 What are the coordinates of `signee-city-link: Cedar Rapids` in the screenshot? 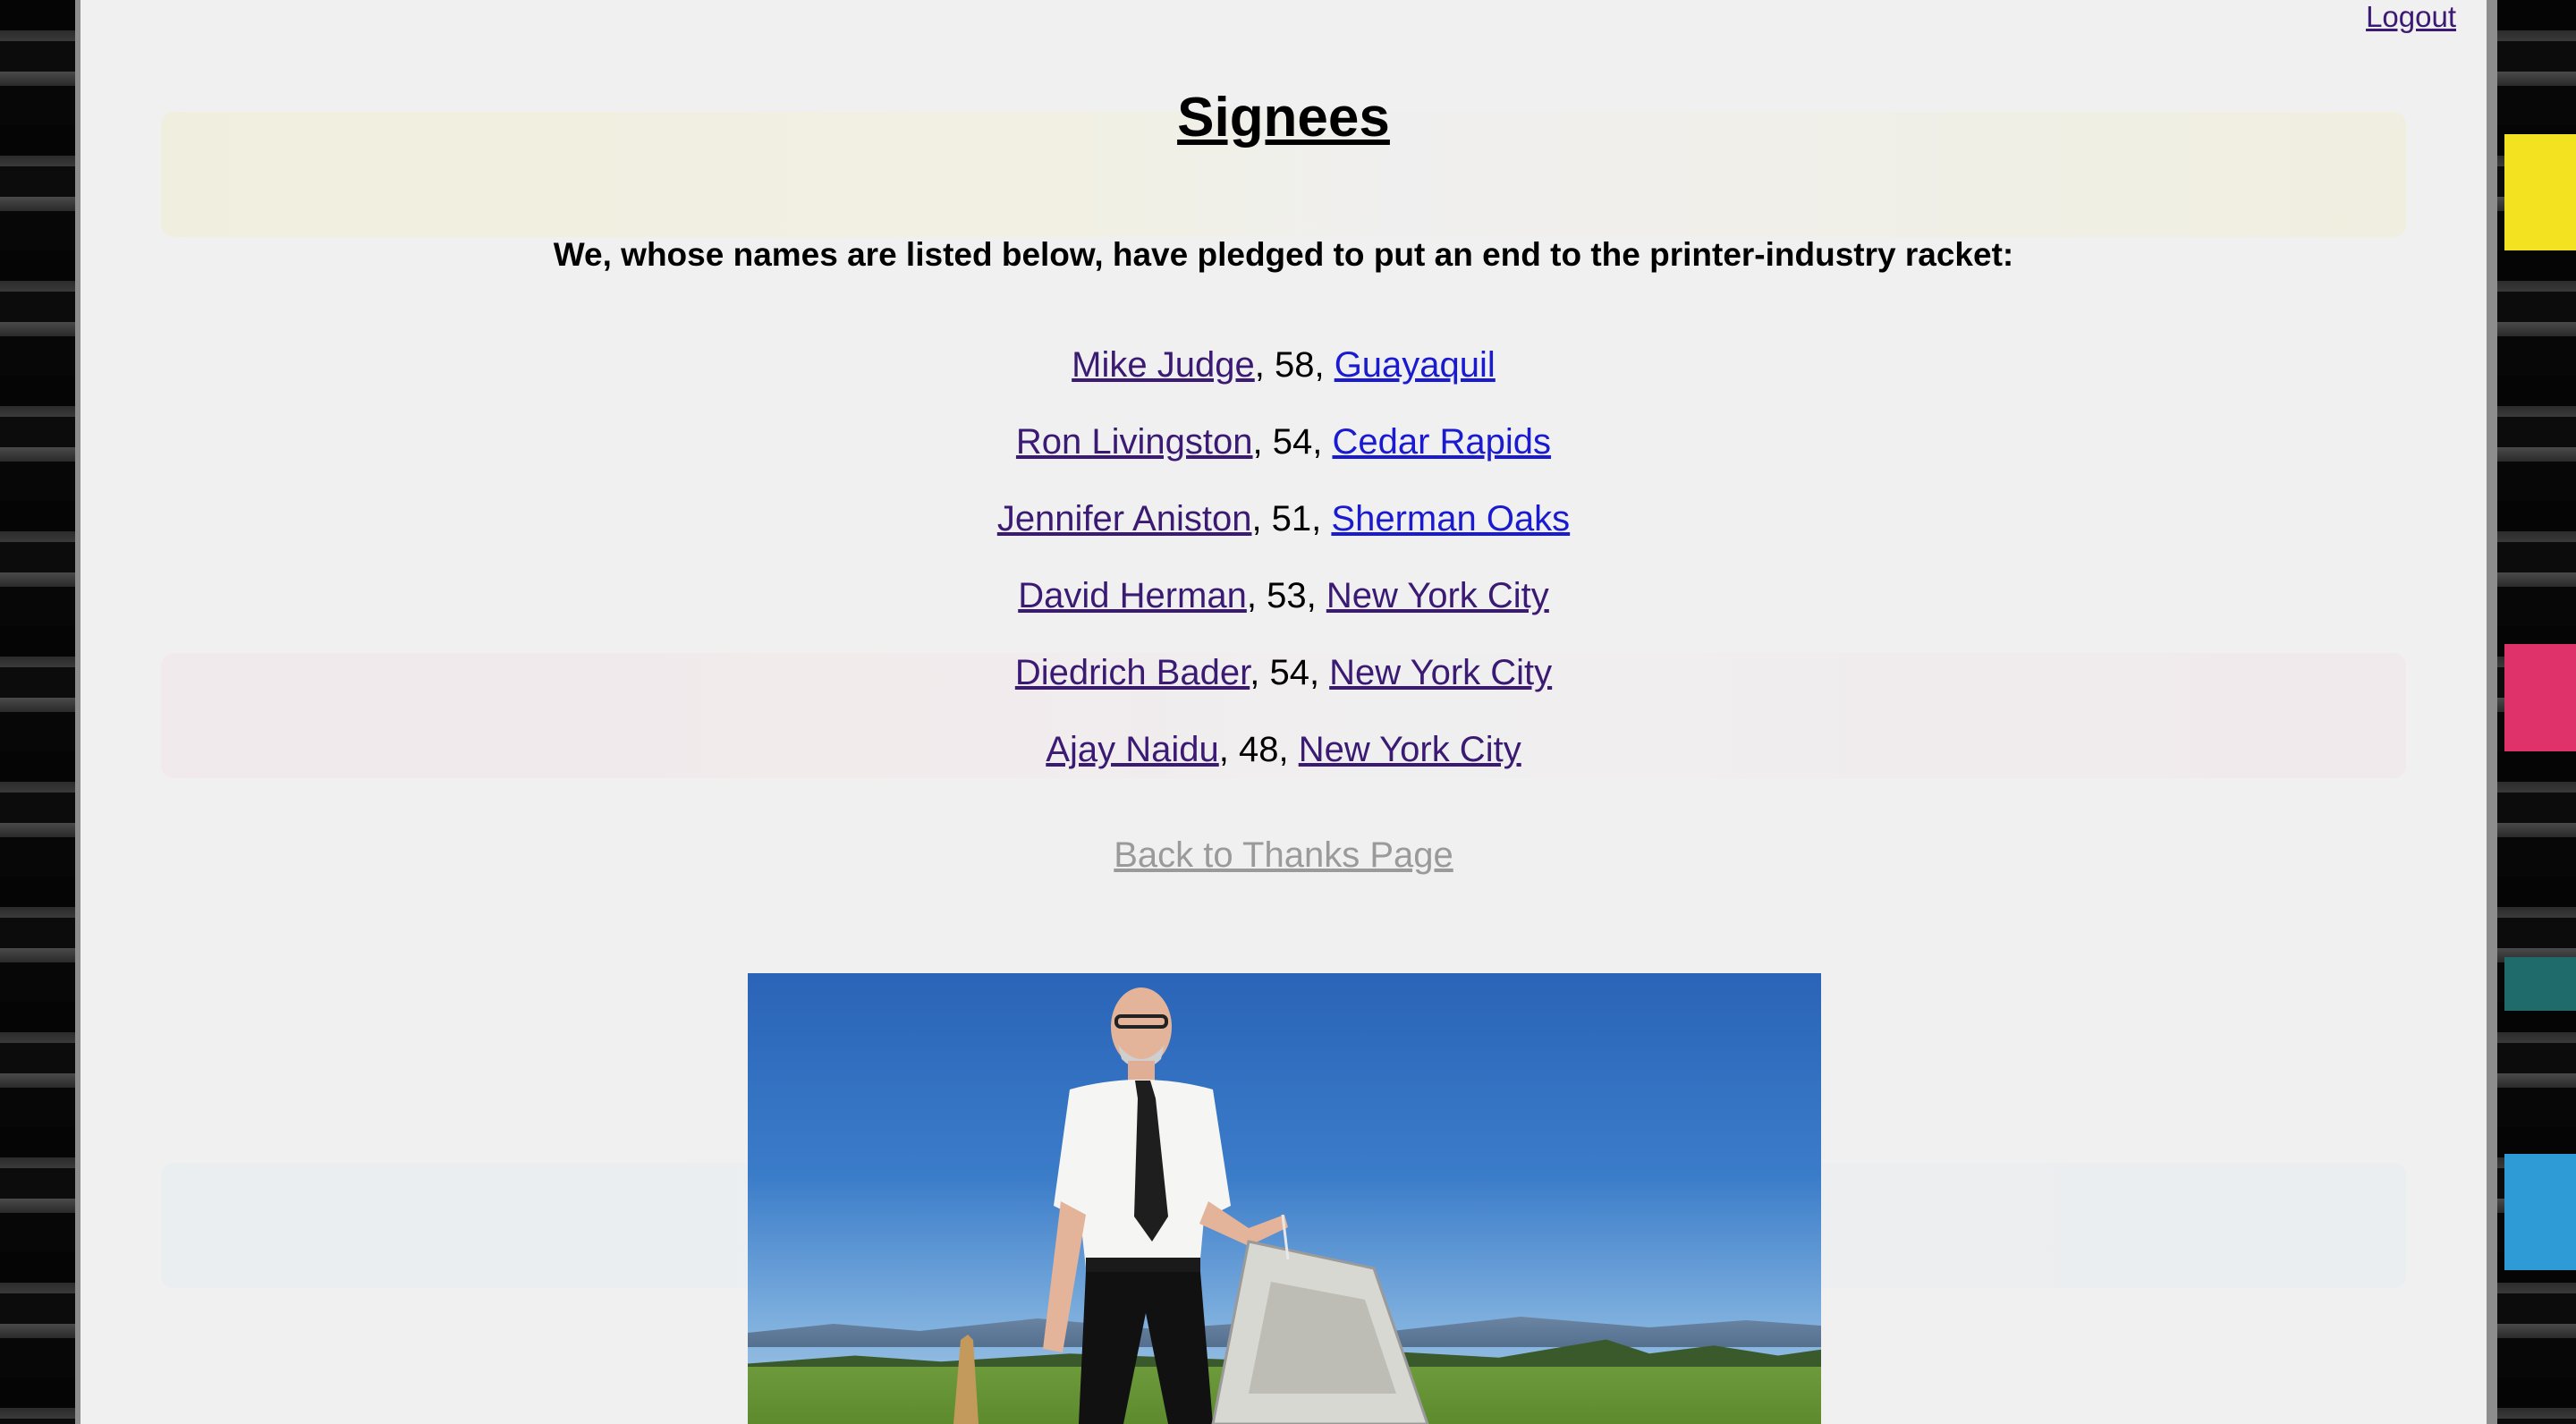 It's located at (1441, 442).